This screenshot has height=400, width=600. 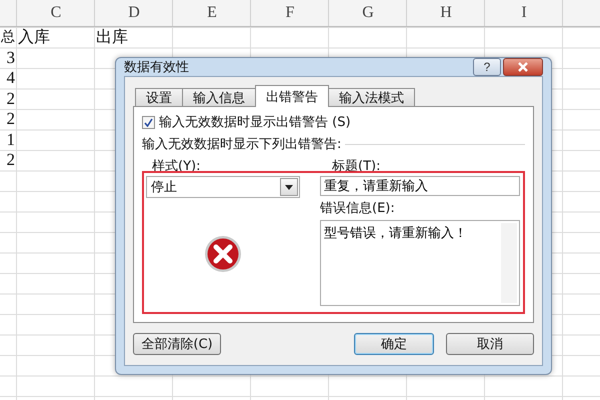 What do you see at coordinates (394, 344) in the screenshot?
I see `ok-button: 确定` at bounding box center [394, 344].